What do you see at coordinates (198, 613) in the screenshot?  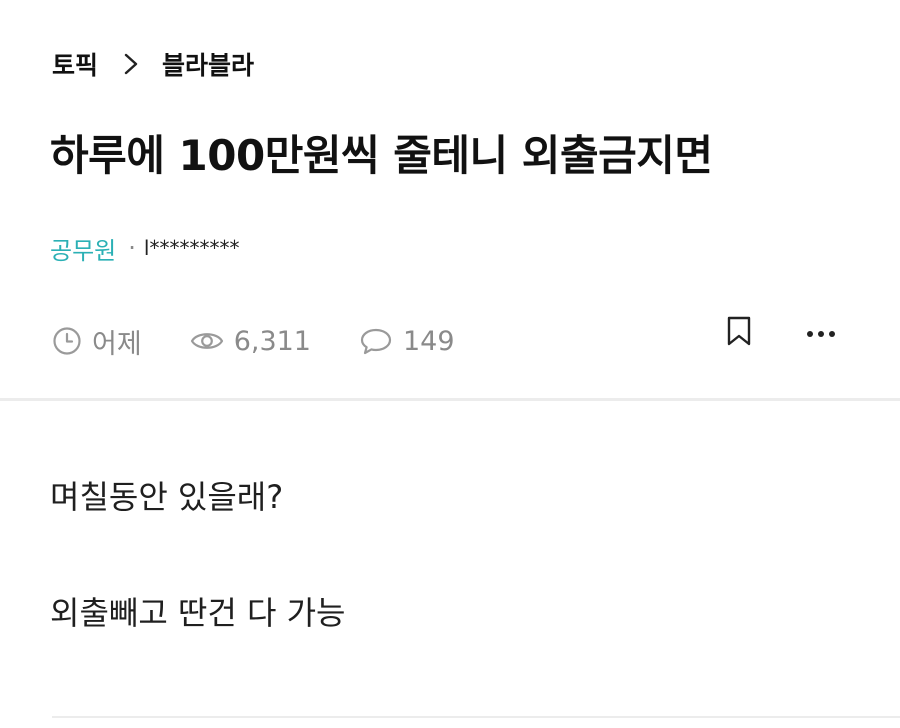 I see `post-body-line: 외출빼고 딴건 다 가능` at bounding box center [198, 613].